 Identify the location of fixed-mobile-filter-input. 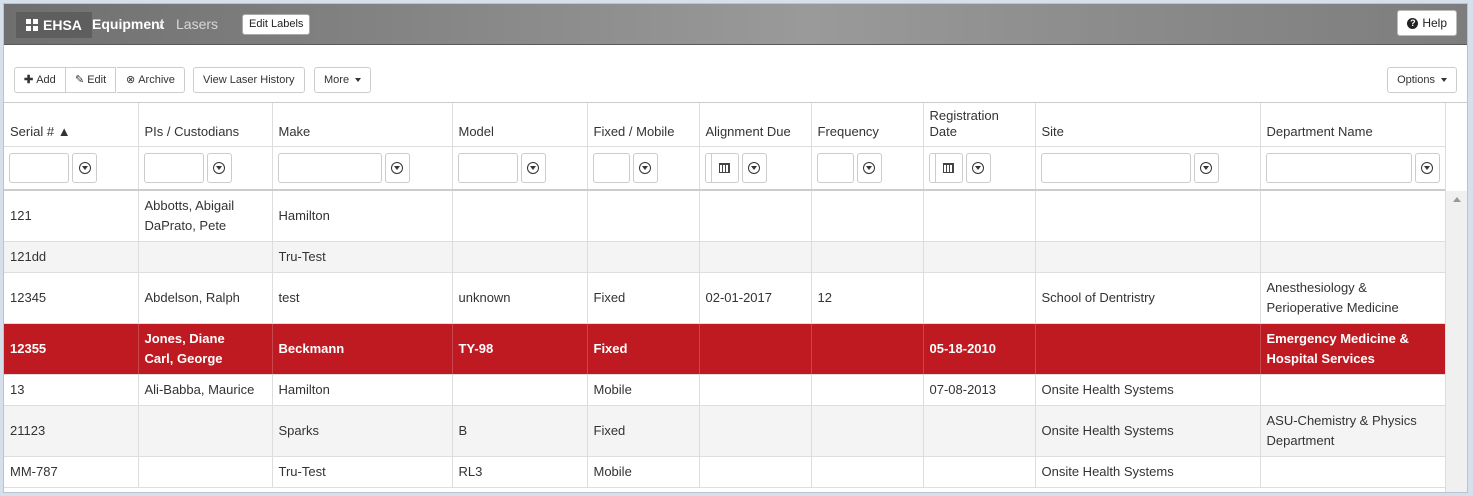
(611, 167).